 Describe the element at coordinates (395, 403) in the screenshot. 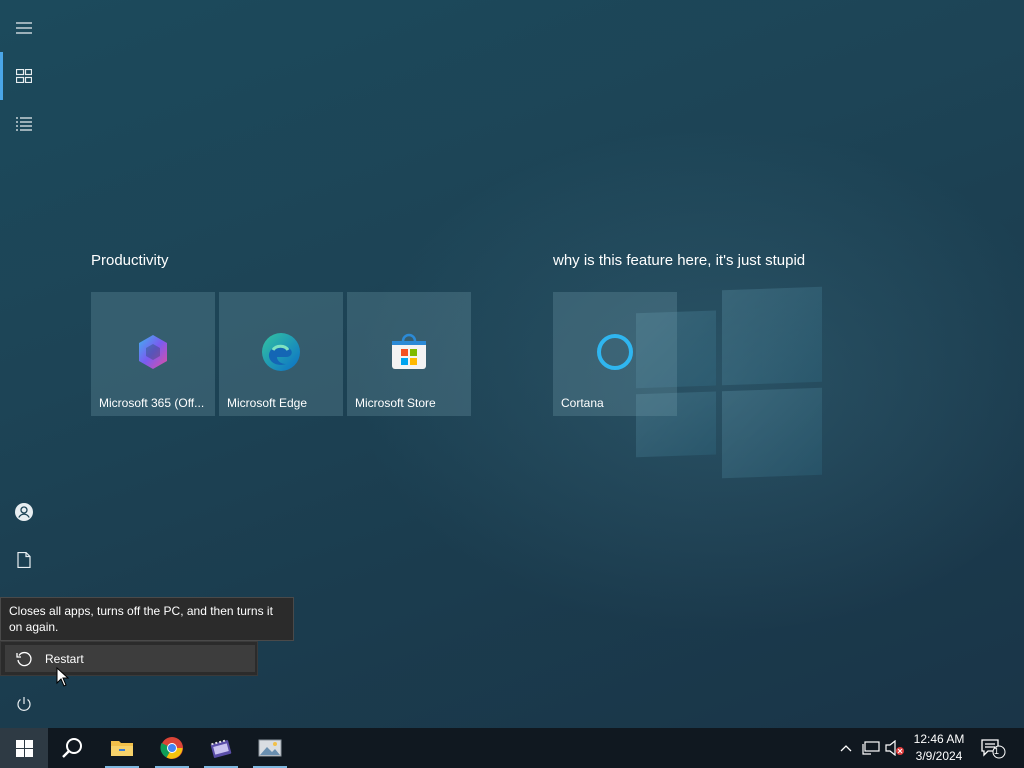

I see `tile-label: Microsoft Store` at that location.